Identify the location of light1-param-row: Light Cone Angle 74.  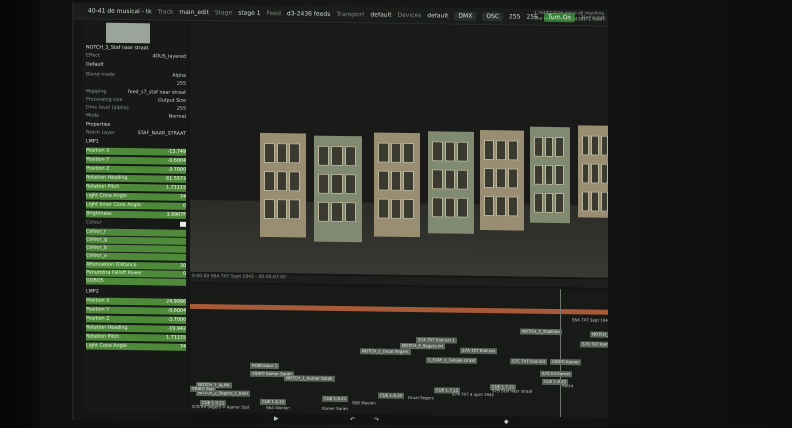
(136, 196).